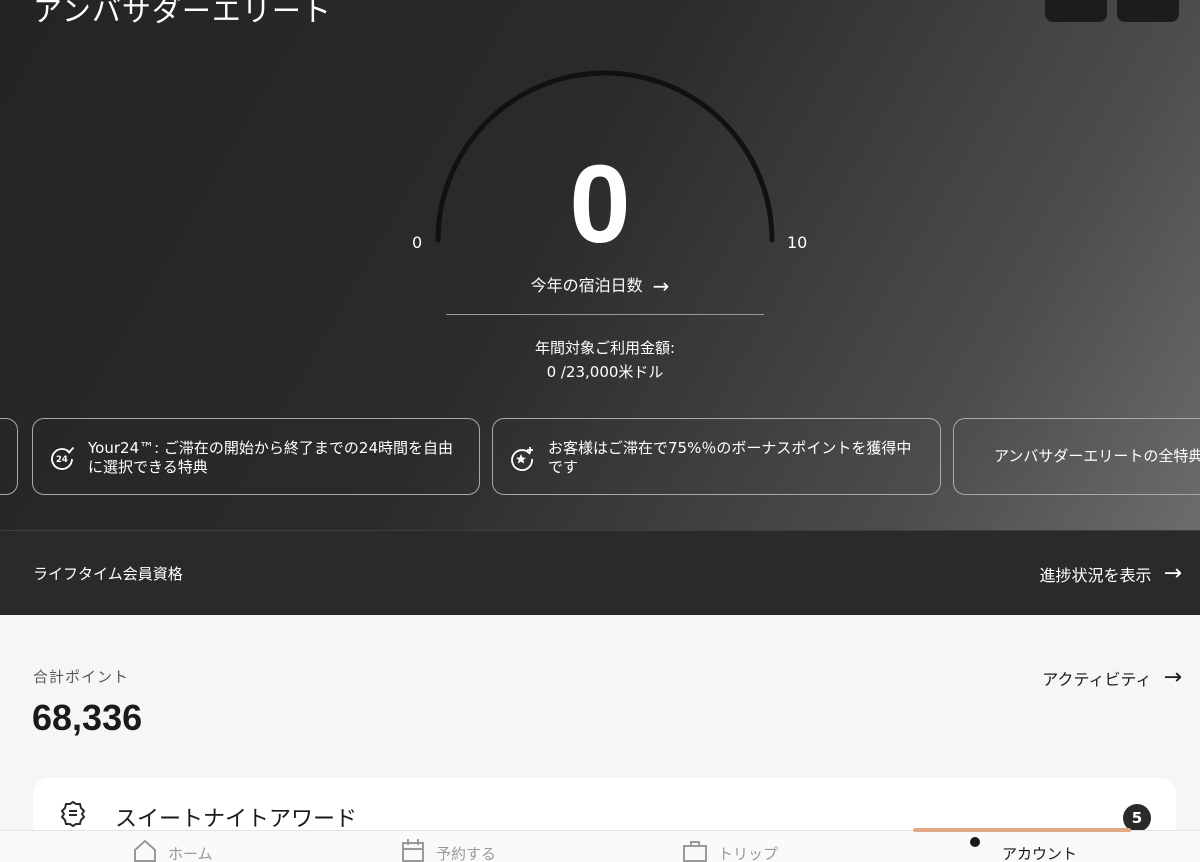  What do you see at coordinates (182, 14) in the screenshot?
I see `tier-title: アンバサダーエリート` at bounding box center [182, 14].